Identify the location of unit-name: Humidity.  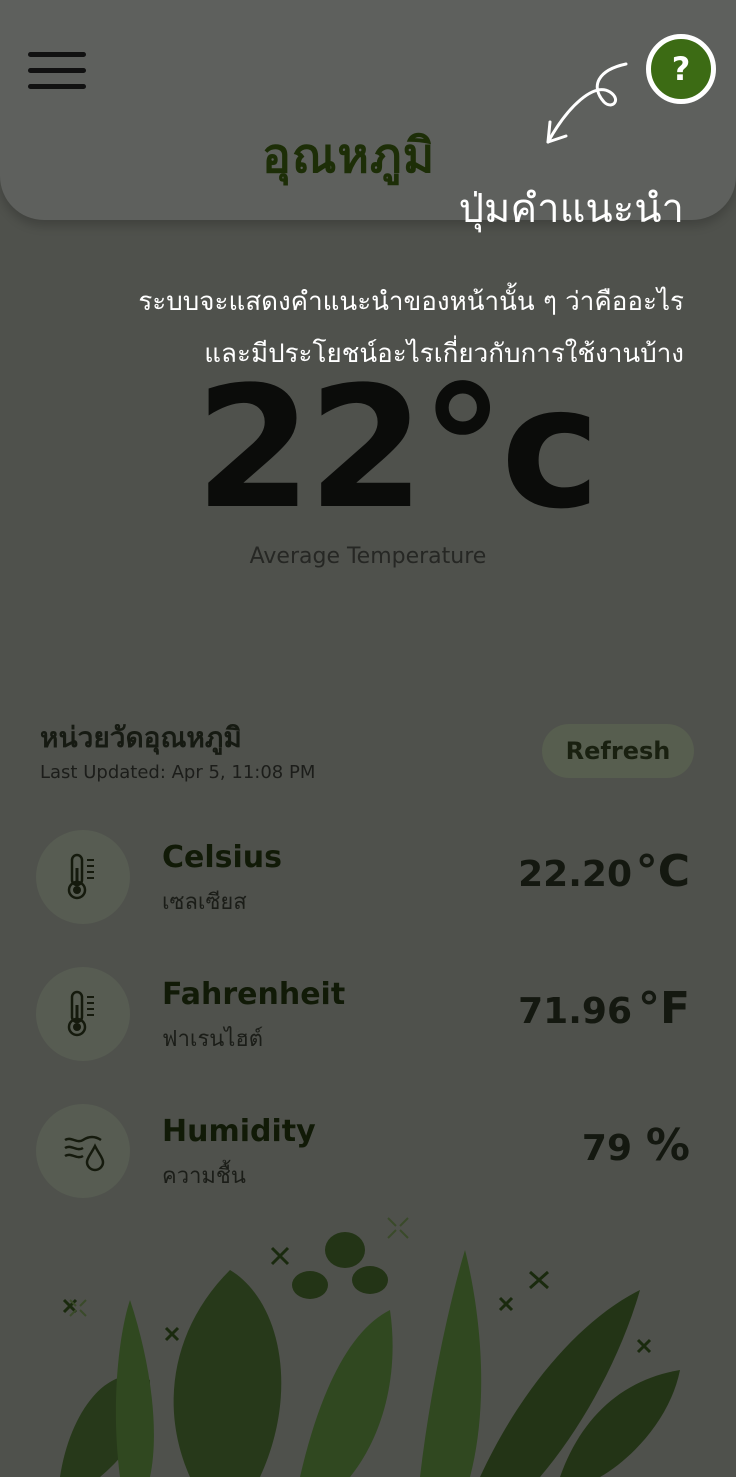
(239, 1131).